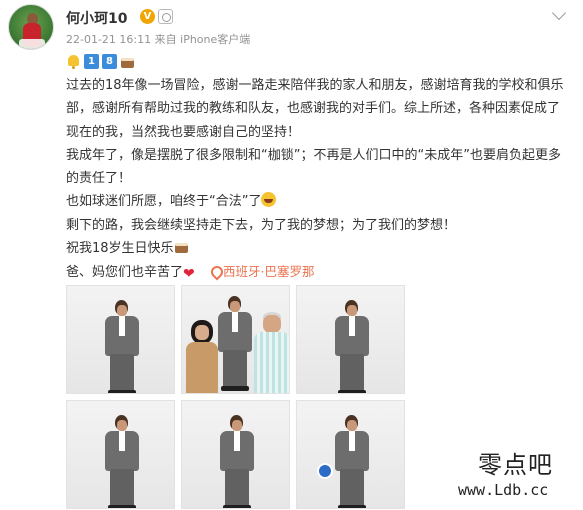 The image size is (583, 510). Describe the element at coordinates (288, 27) in the screenshot. I see `post-header: 何小珂10 V 22-01-21 16:11 来自 iPhone客户端` at that location.